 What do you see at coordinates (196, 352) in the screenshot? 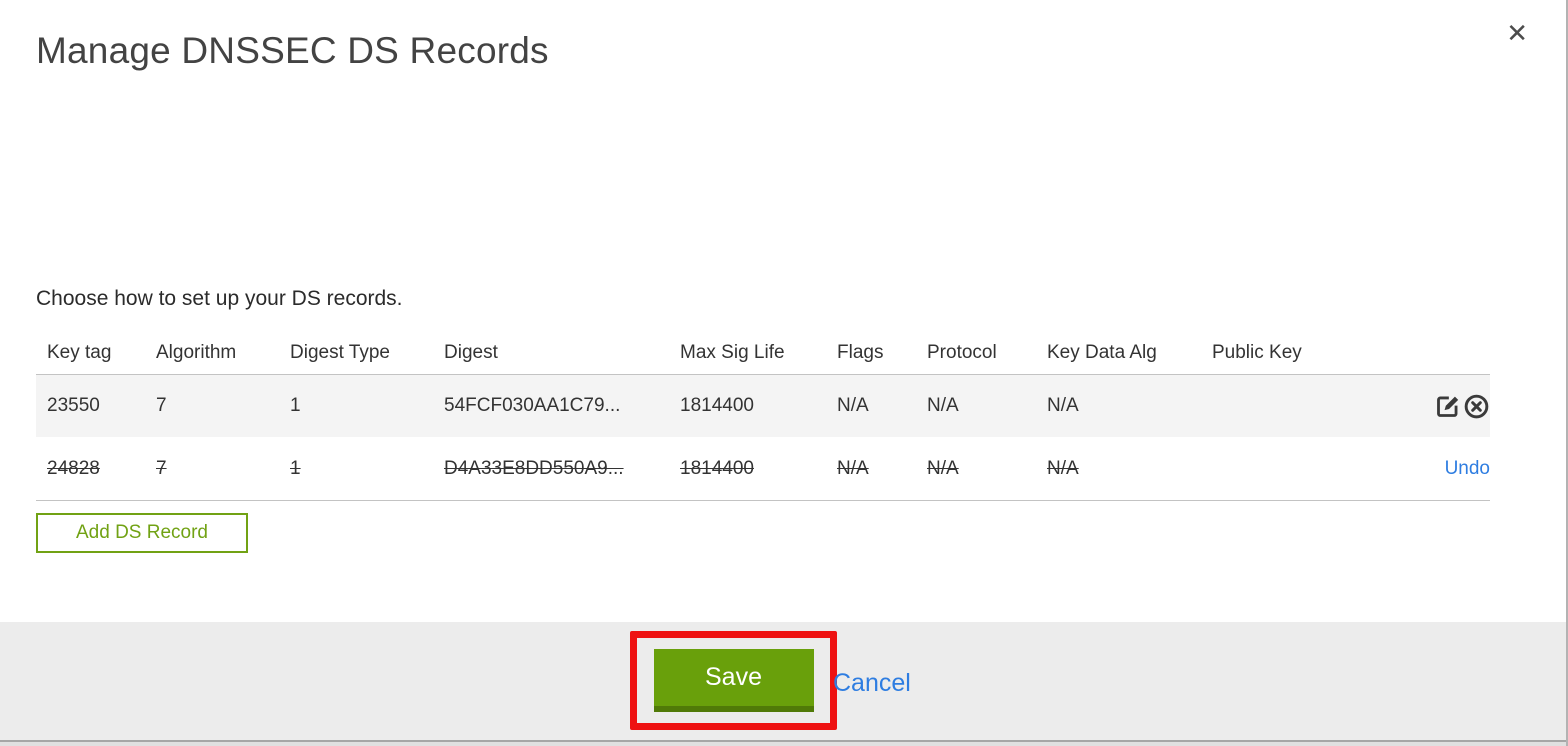
I see `col-header-algorithm: Algorithm` at bounding box center [196, 352].